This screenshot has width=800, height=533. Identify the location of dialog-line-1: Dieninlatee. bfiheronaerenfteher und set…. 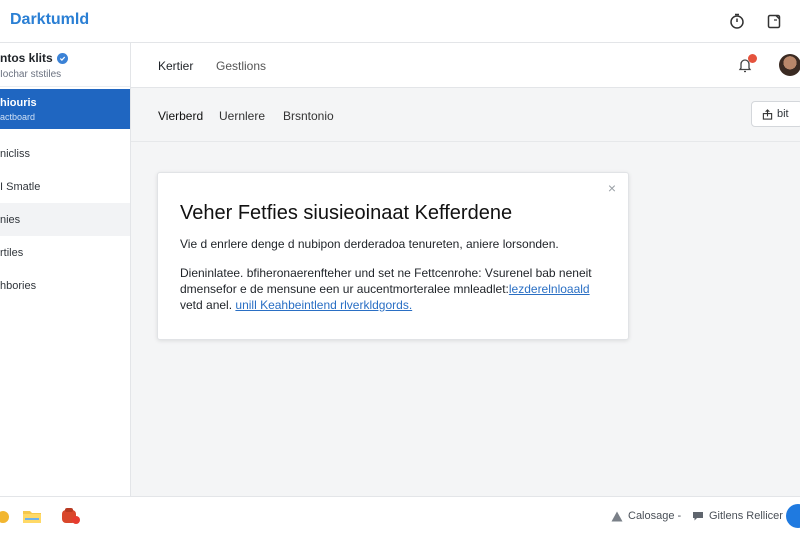
(386, 273).